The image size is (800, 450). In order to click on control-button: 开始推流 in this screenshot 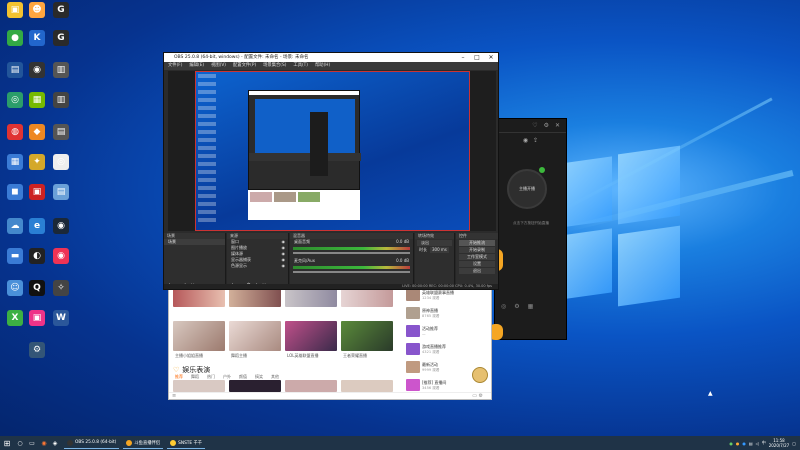, I will do `click(477, 243)`.